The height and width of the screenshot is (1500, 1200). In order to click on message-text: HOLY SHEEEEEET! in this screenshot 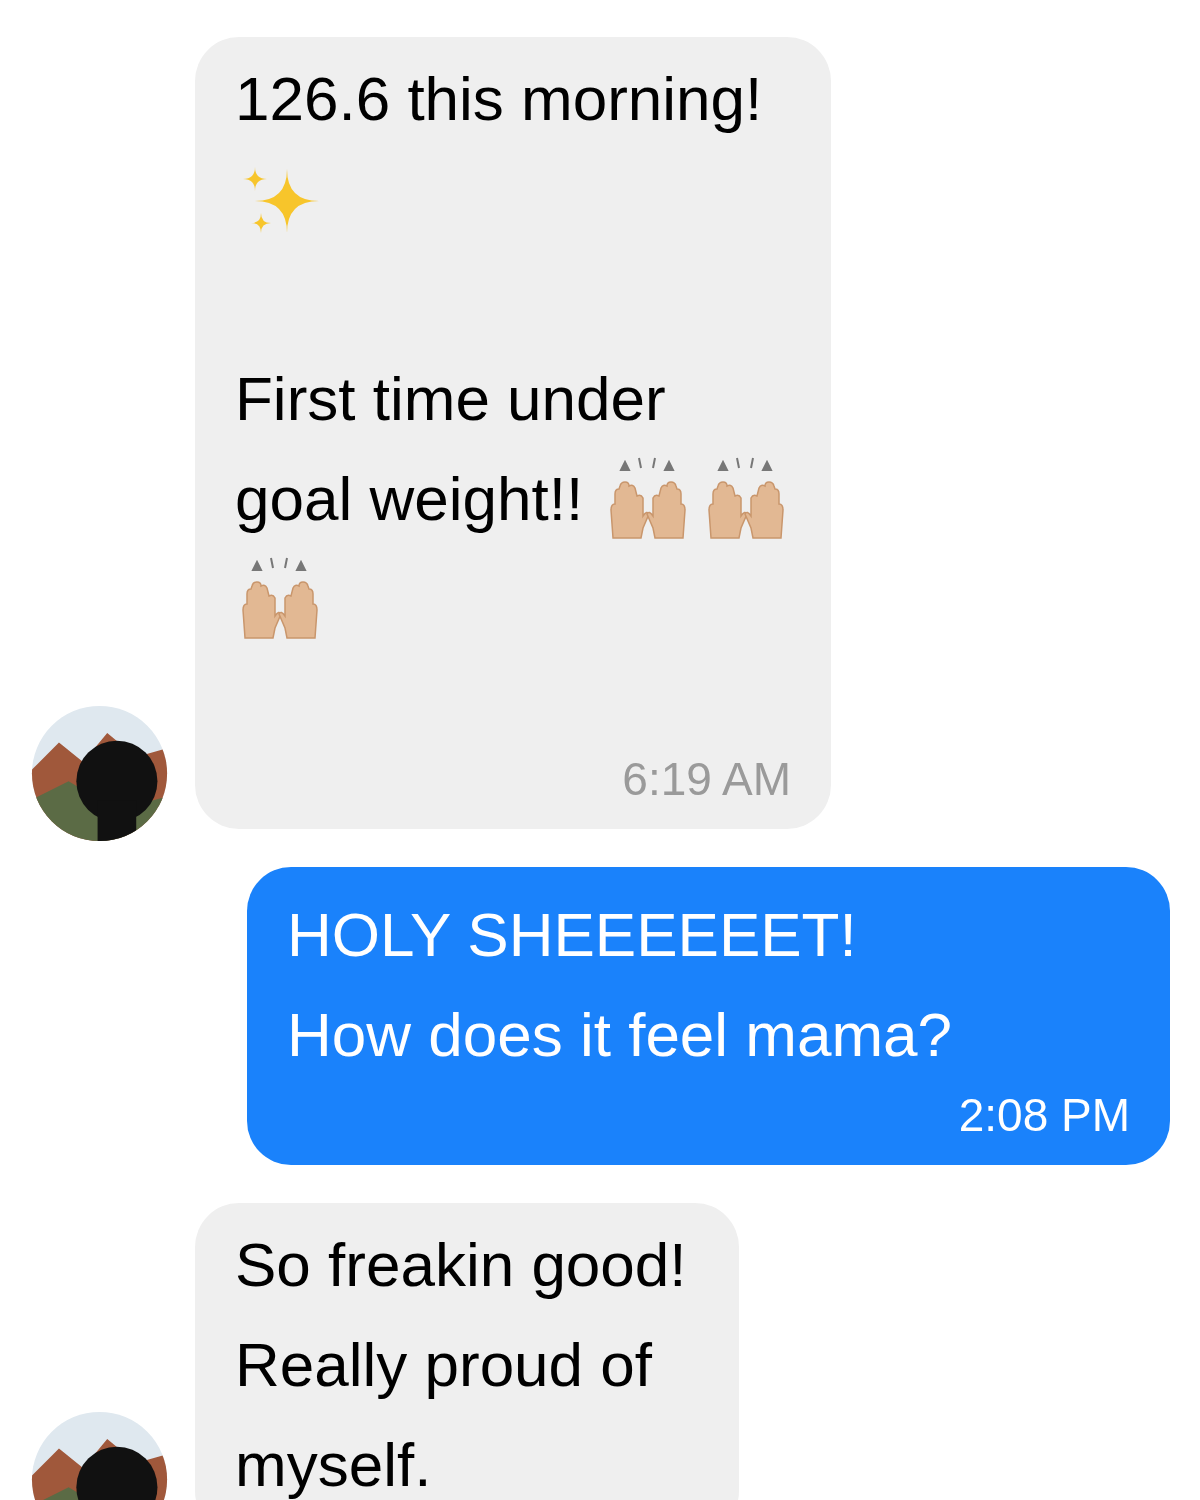, I will do `click(572, 935)`.